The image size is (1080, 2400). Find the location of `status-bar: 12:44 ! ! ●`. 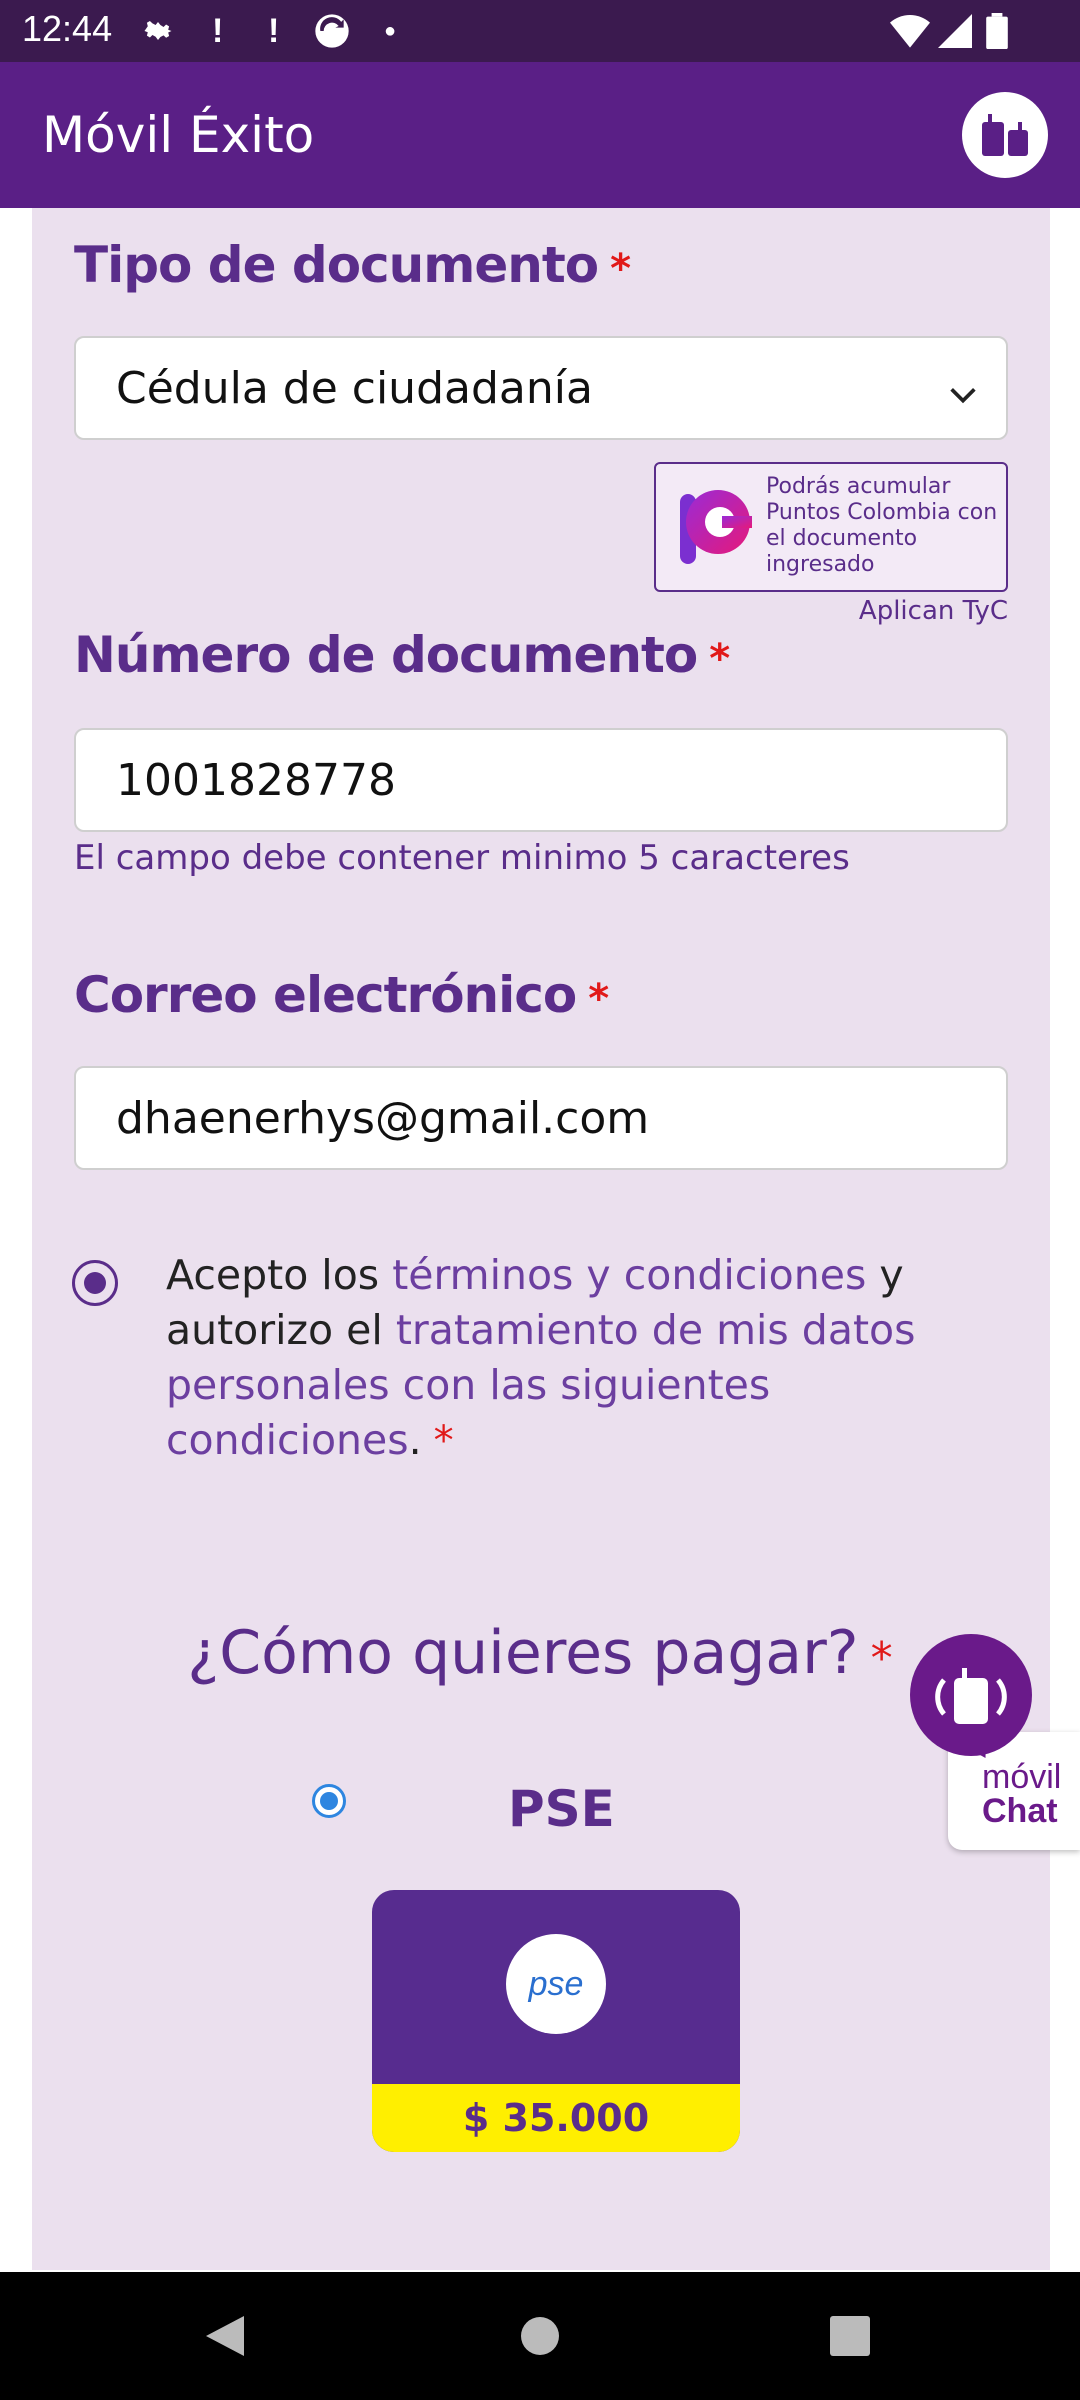

status-bar: 12:44 ! ! ● is located at coordinates (540, 31).